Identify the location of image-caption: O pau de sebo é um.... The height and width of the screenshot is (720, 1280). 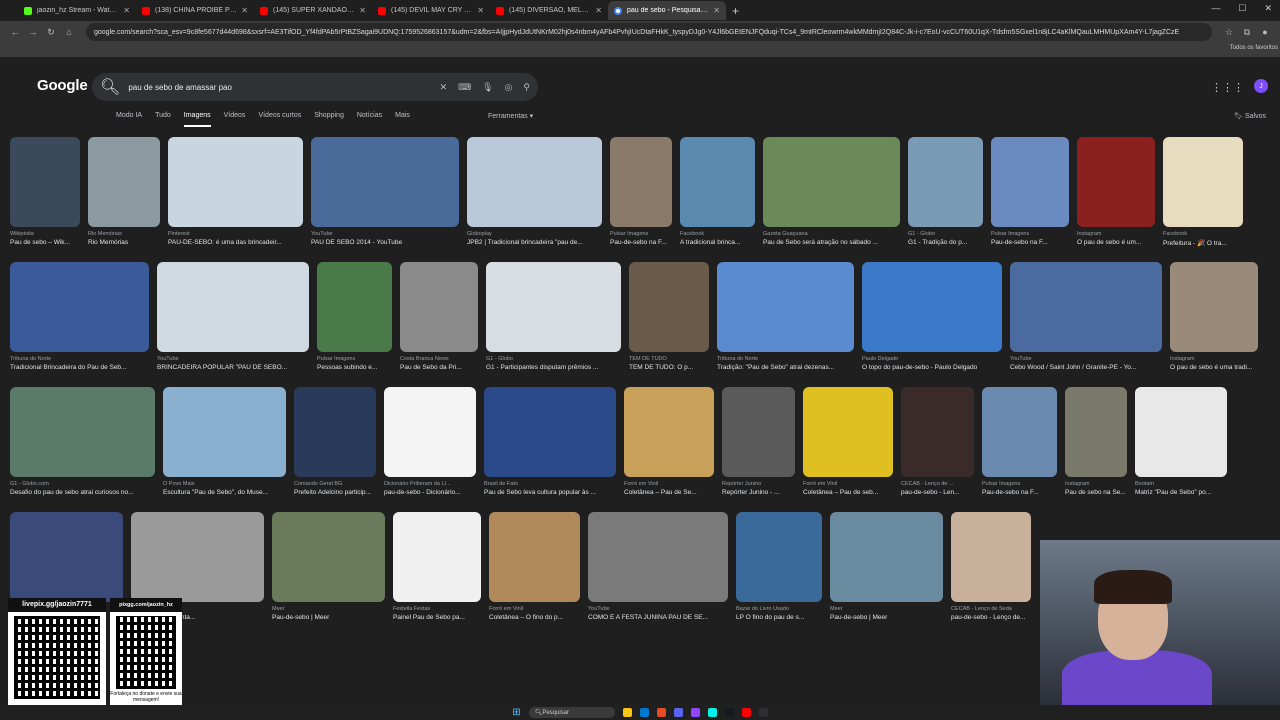
(1116, 242).